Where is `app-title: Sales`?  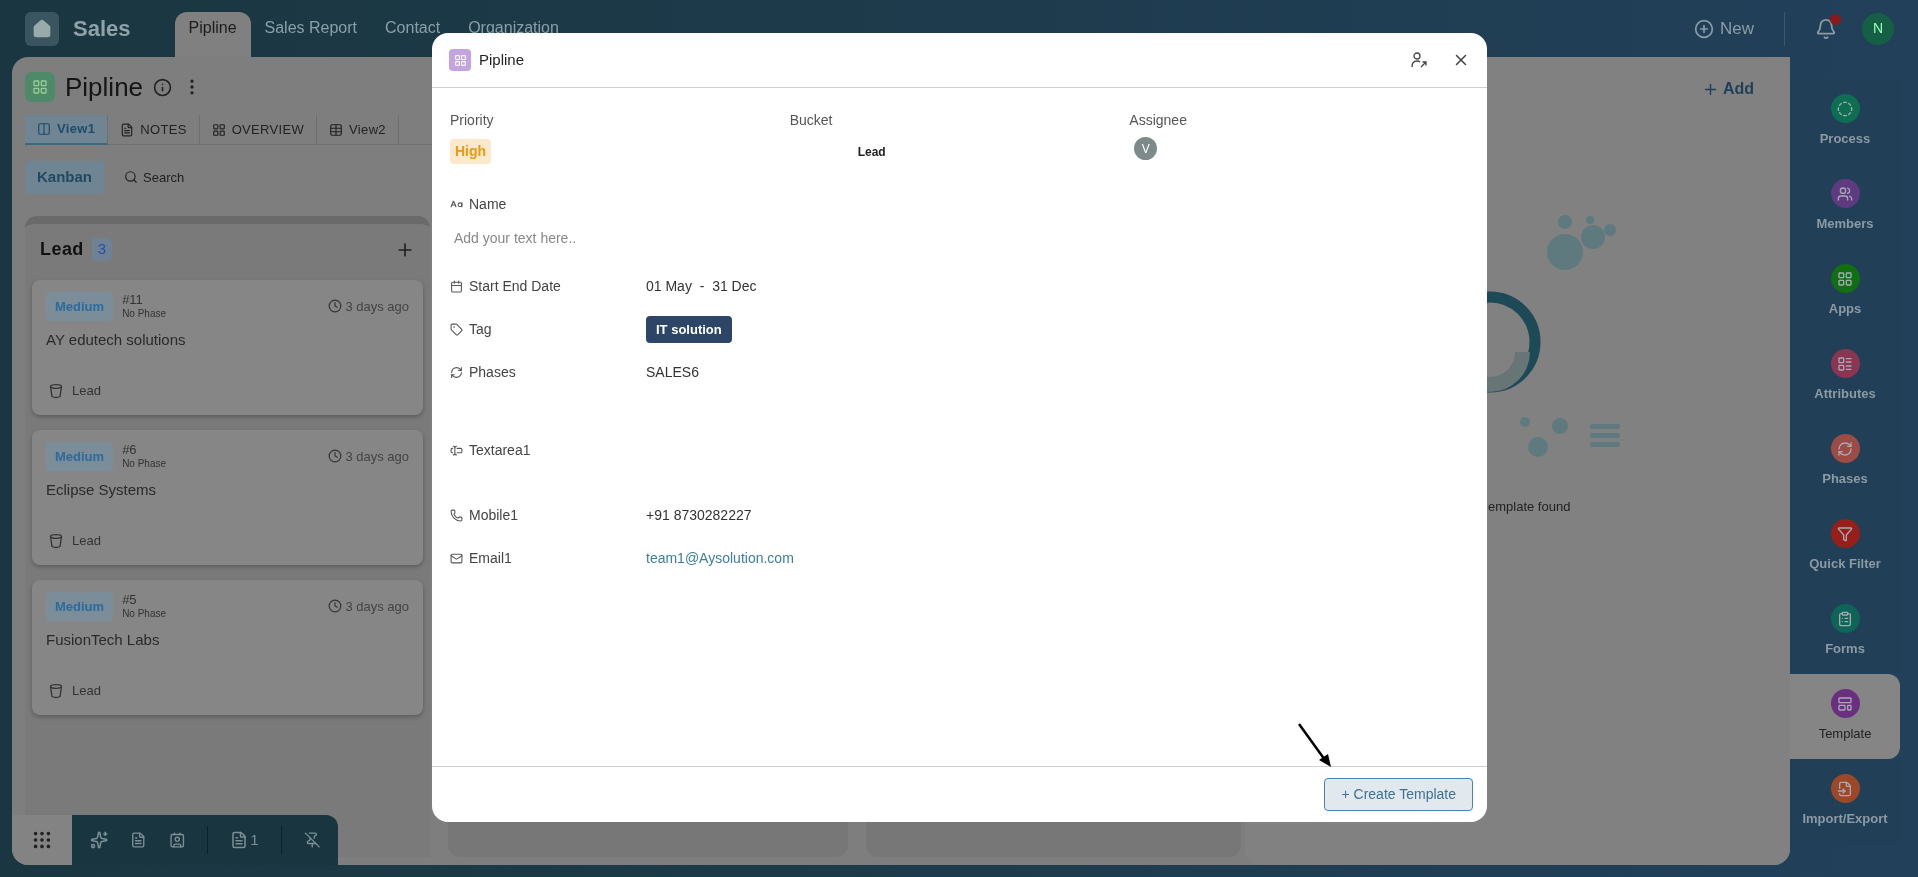
app-title: Sales is located at coordinates (102, 29).